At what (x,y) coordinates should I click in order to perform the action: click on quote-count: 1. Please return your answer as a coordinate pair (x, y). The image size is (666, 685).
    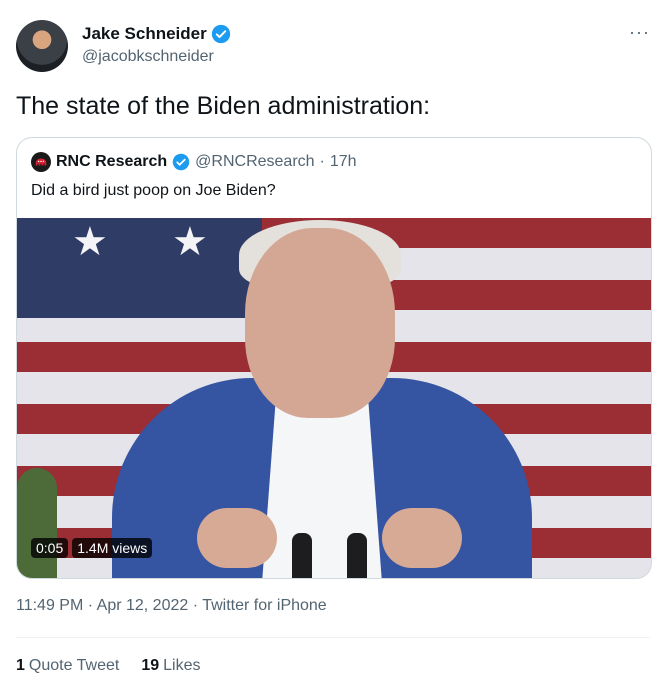
    Looking at the image, I should click on (20, 665).